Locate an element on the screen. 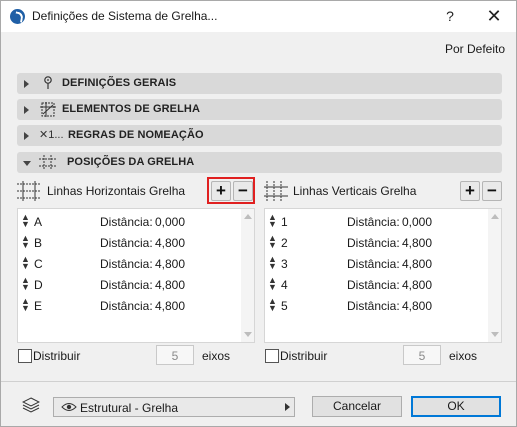 The image size is (517, 427). section-label: POSIÇÕES DA GRELHA is located at coordinates (131, 162).